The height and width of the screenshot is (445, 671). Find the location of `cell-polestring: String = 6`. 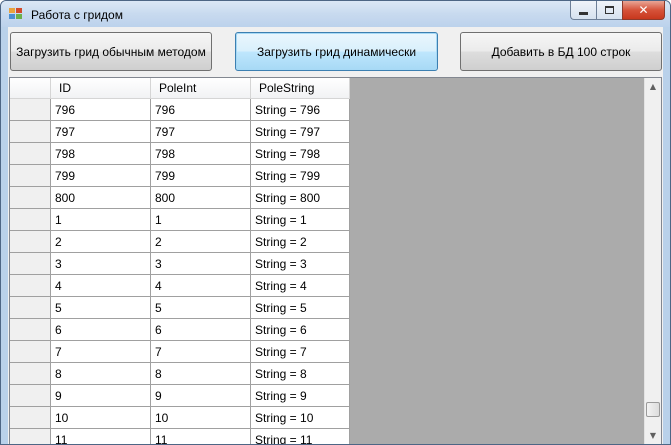

cell-polestring: String = 6 is located at coordinates (300, 330).